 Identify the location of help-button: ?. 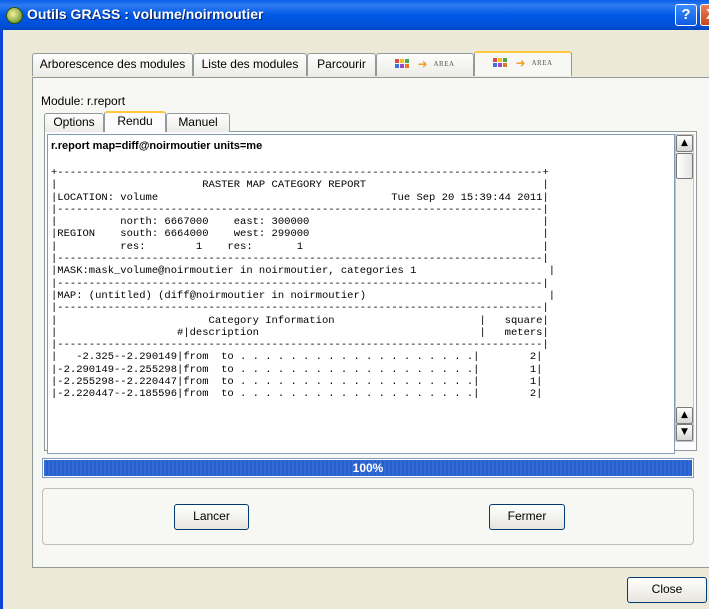
(686, 15).